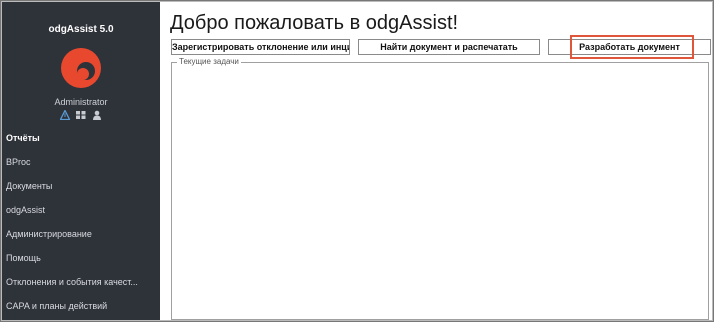  Describe the element at coordinates (81, 234) in the screenshot. I see `sidebar-item-administration: Администрирование` at that location.